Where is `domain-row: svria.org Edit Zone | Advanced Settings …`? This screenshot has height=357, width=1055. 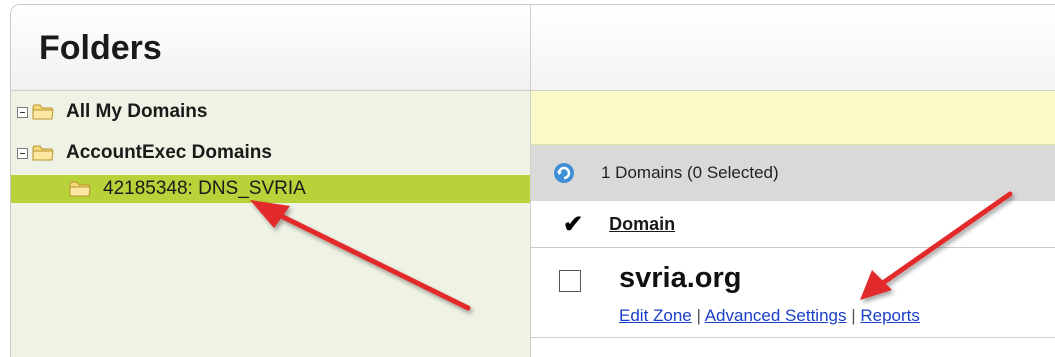 domain-row: svria.org Edit Zone | Advanced Settings … is located at coordinates (793, 293).